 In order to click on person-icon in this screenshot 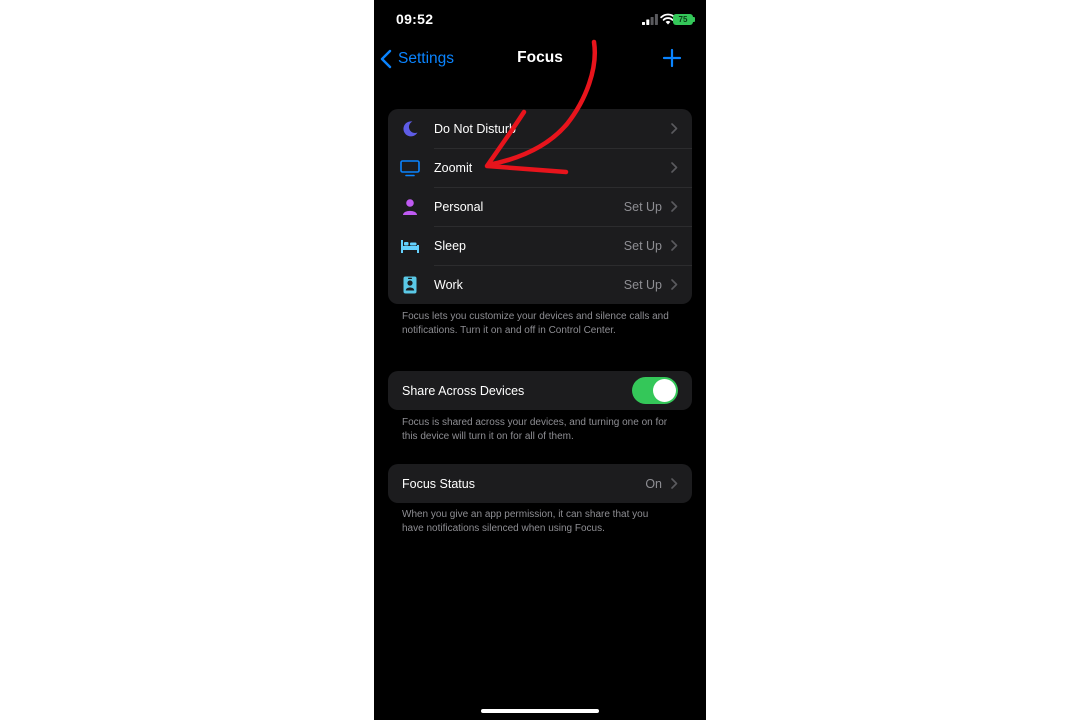, I will do `click(410, 207)`.